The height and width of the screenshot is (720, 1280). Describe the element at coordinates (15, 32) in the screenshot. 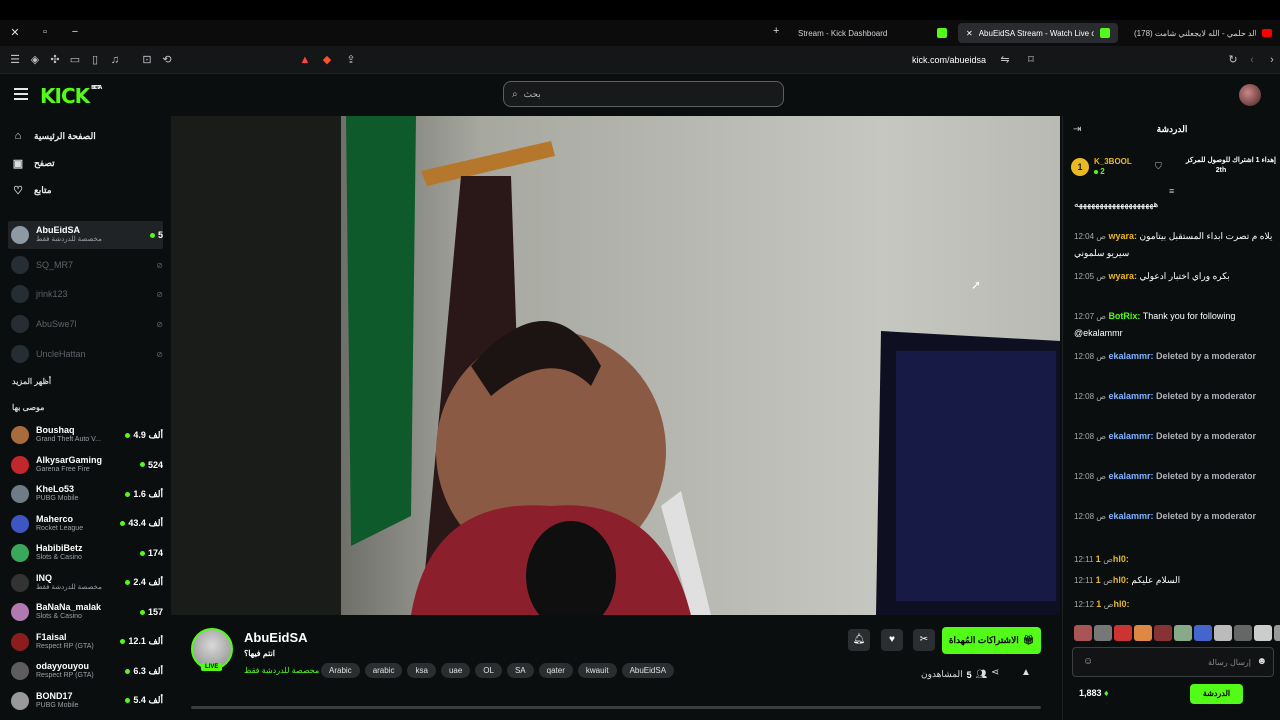

I see `close-window-icon: ✕` at that location.